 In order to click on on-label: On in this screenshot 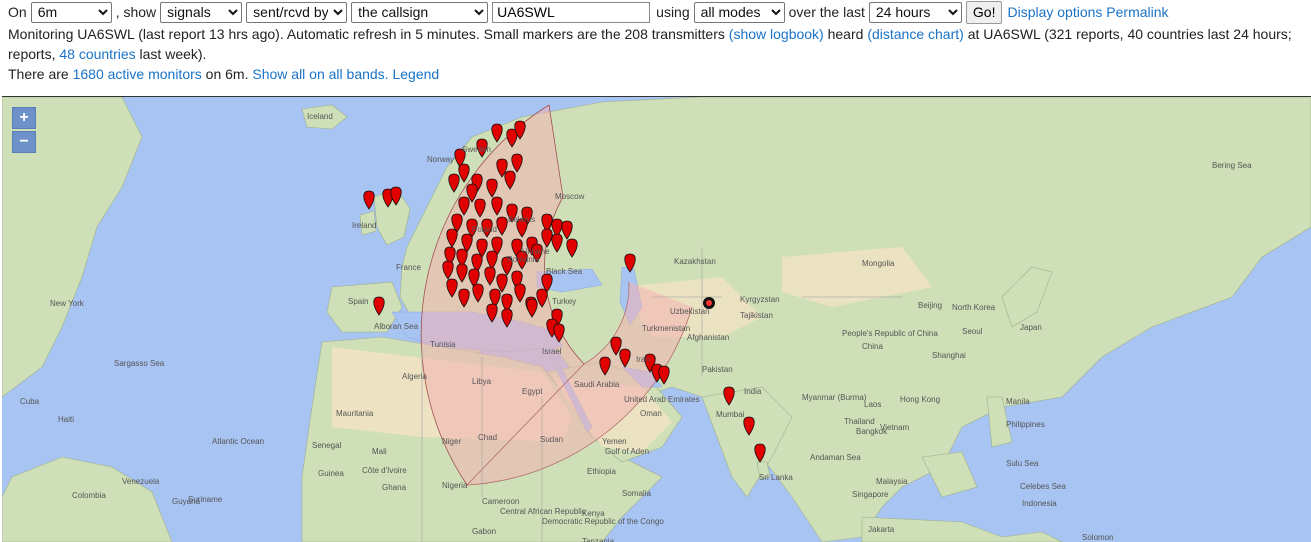, I will do `click(17, 12)`.